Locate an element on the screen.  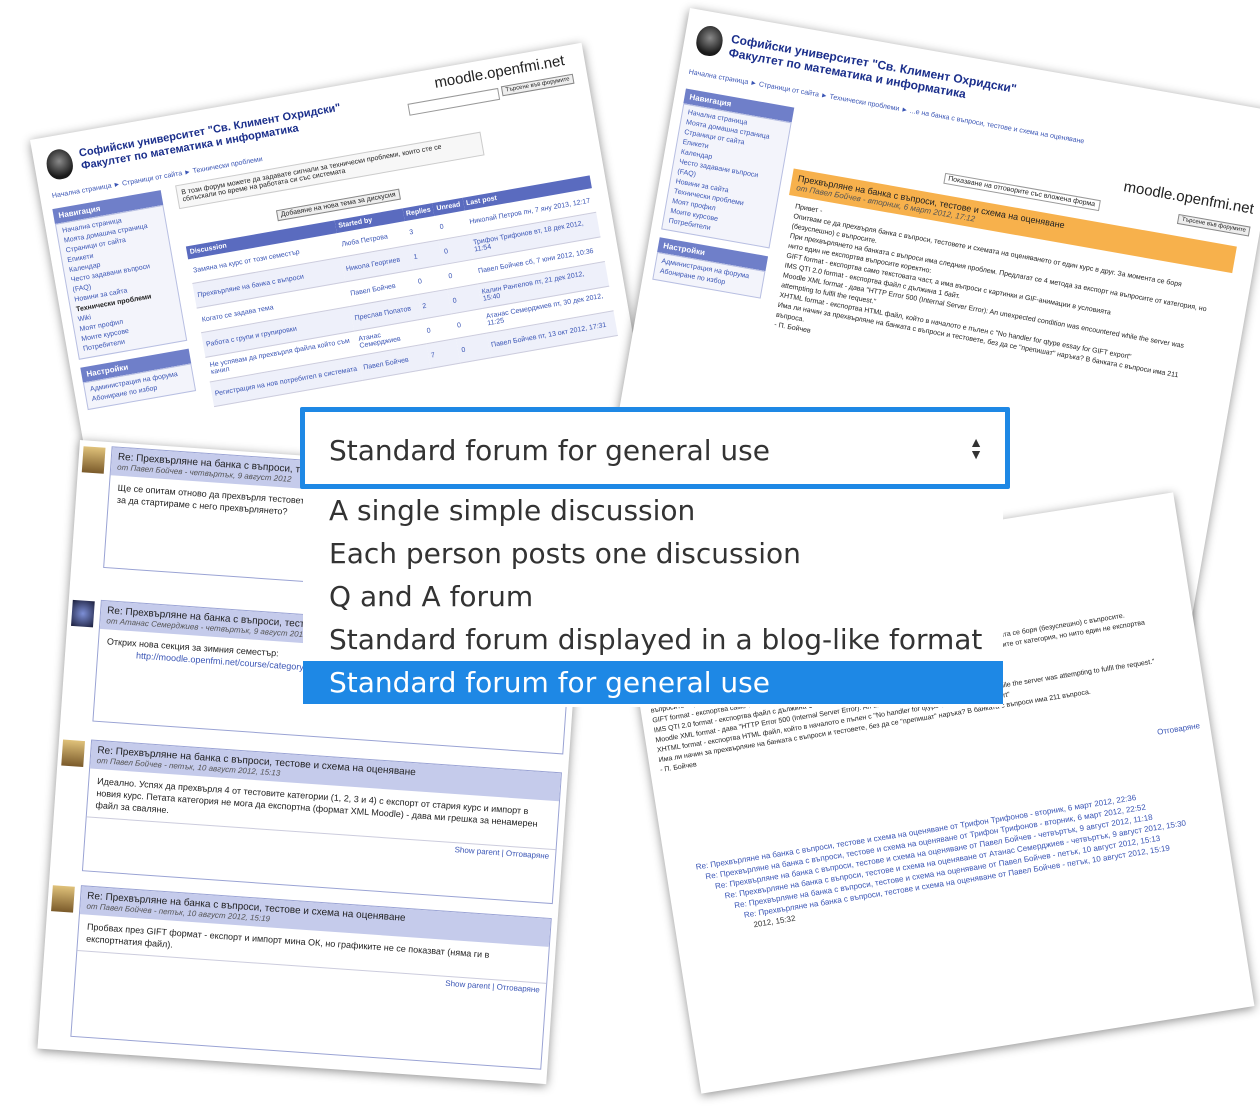
site-name: moodle.openfmi.net is located at coordinates (1189, 198).